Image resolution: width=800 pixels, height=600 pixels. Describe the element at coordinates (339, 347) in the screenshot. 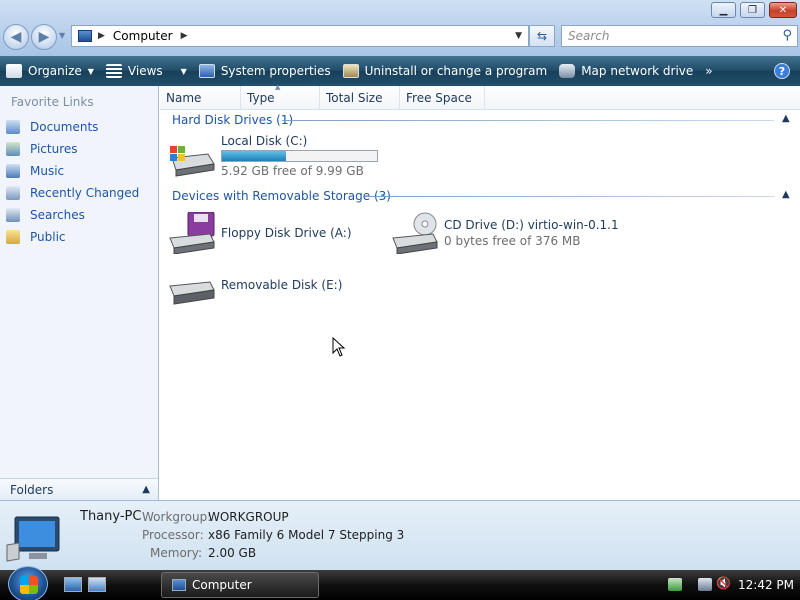

I see `mouse-cursor-icon` at that location.